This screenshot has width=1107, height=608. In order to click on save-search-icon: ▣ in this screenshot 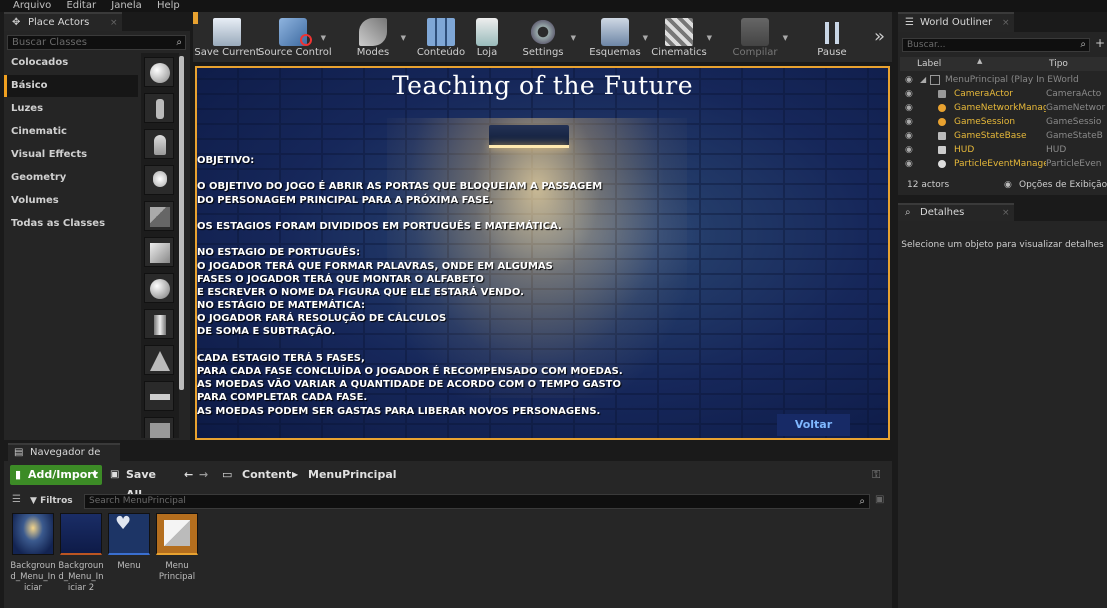, I will do `click(879, 499)`.